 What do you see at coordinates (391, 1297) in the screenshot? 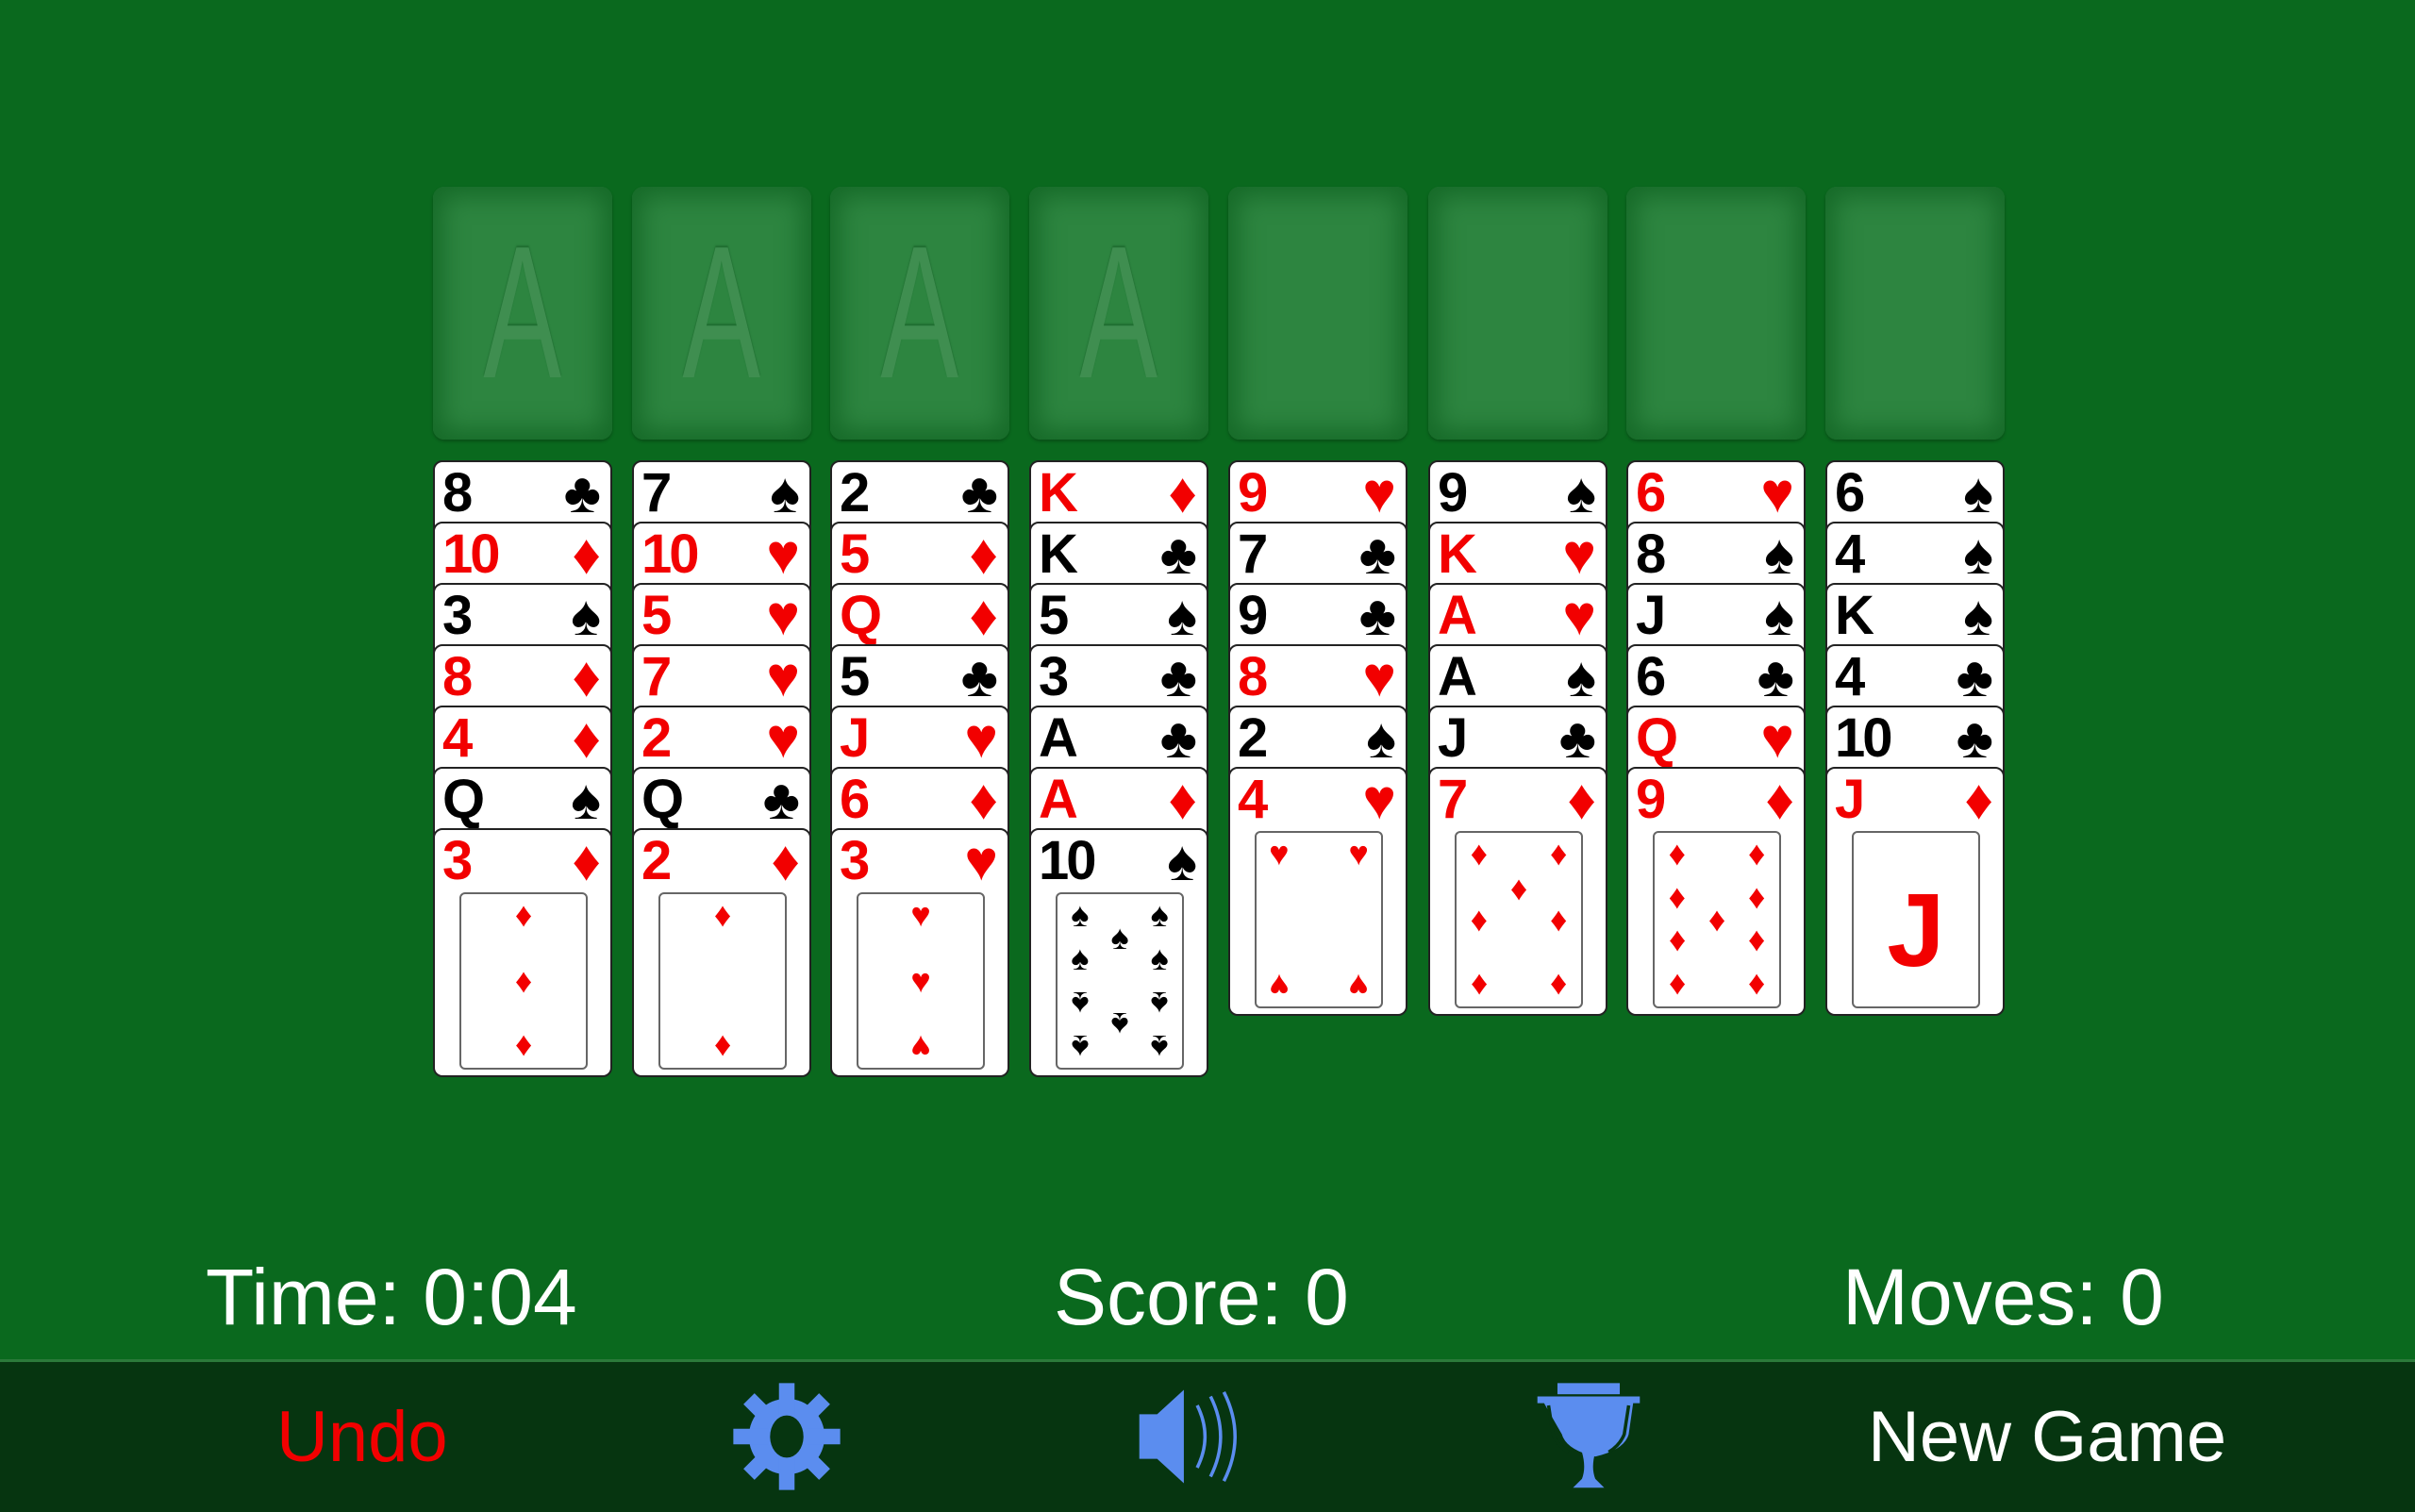
I see `time-display: Time: 0:04` at bounding box center [391, 1297].